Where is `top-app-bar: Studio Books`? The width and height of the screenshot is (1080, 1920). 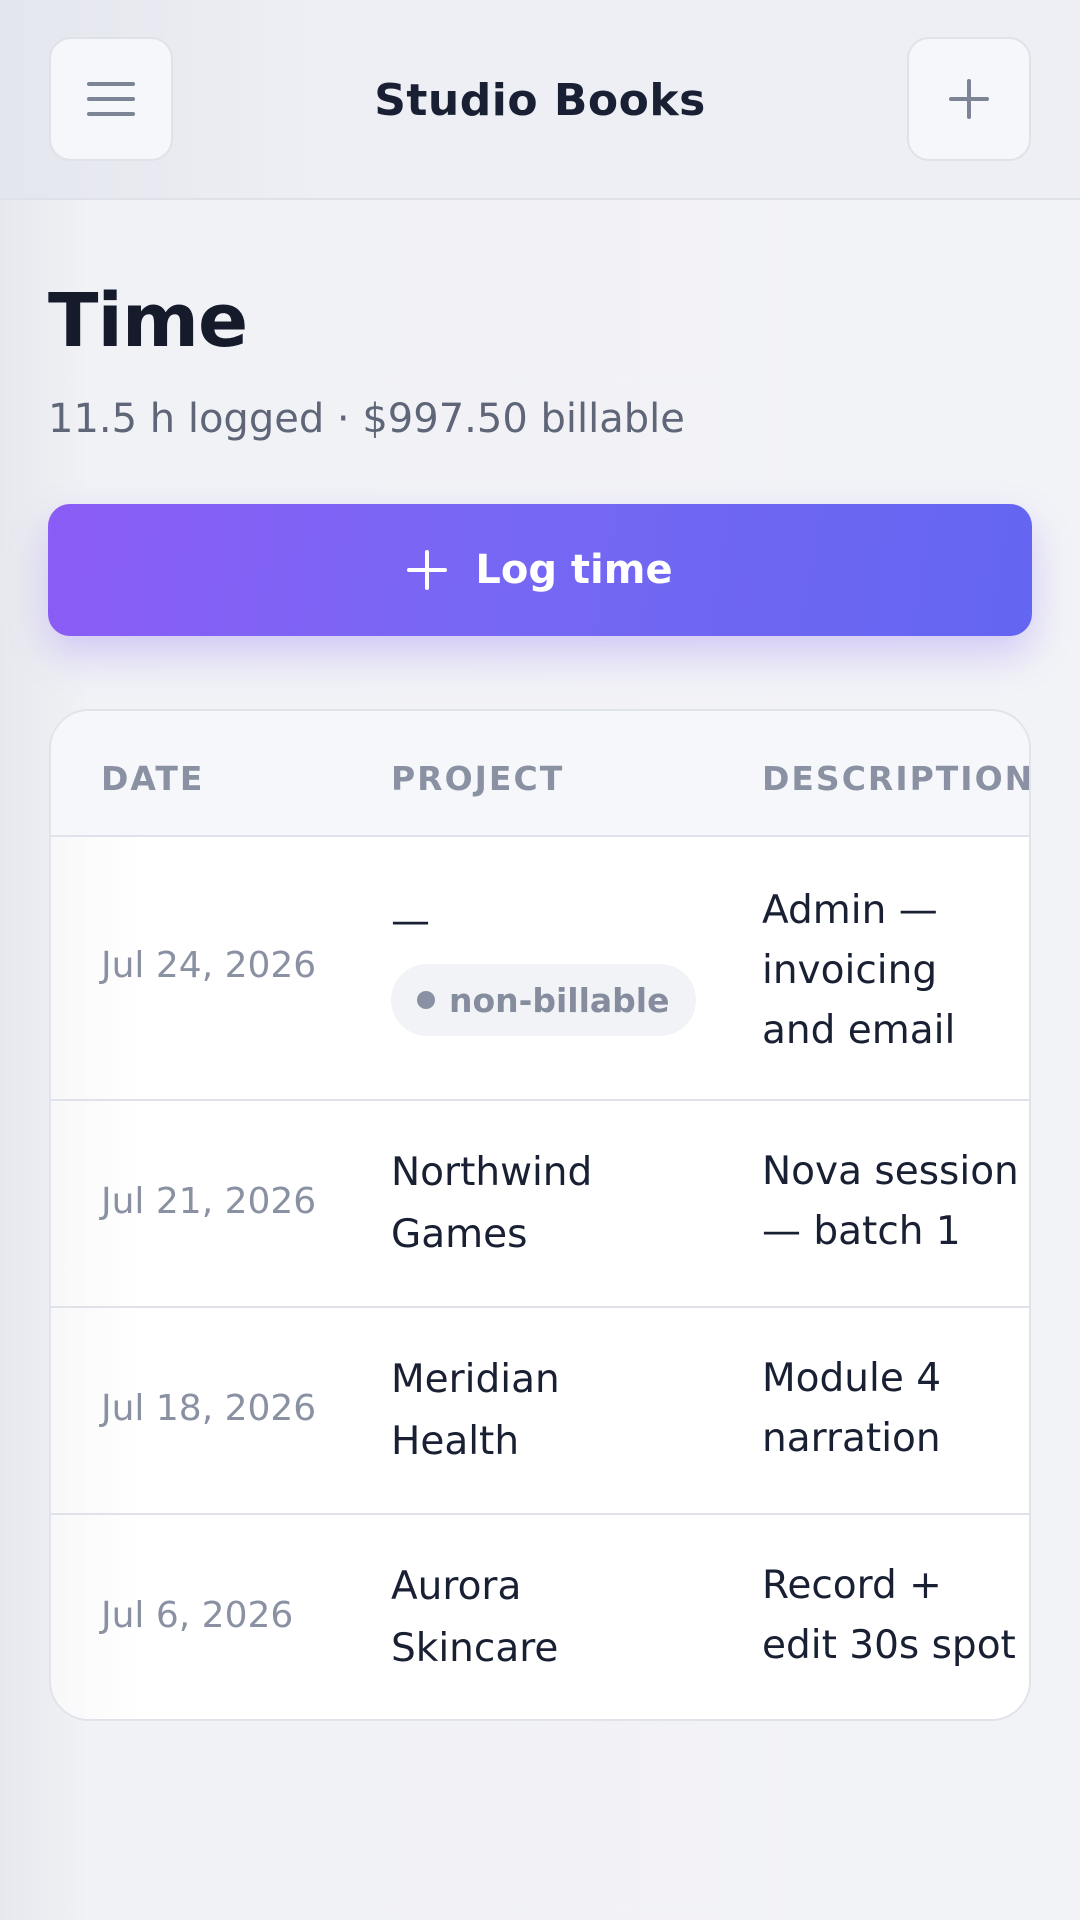 top-app-bar: Studio Books is located at coordinates (540, 100).